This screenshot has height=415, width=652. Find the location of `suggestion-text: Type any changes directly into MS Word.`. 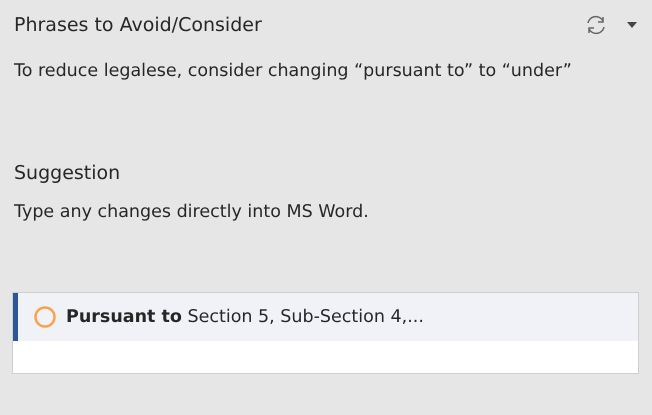

suggestion-text: Type any changes directly into MS Word. is located at coordinates (192, 212).